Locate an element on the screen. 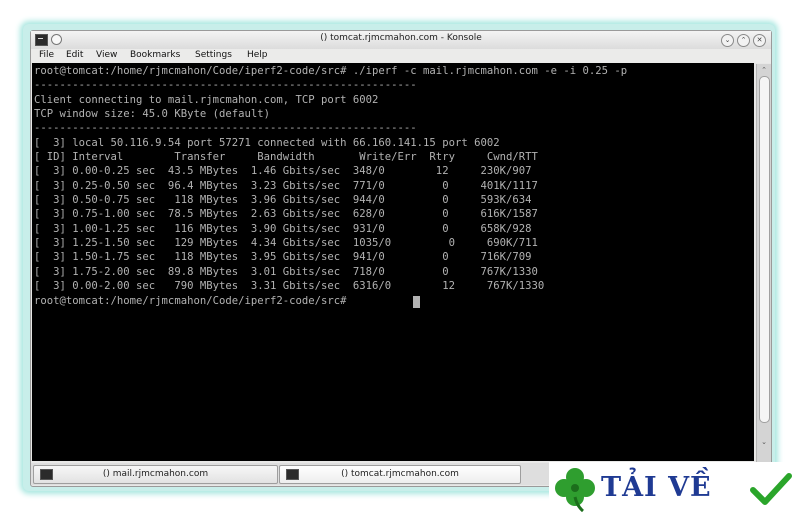 Image resolution: width=800 pixels, height=518 pixels. menu-edit: Edit is located at coordinates (74, 55).